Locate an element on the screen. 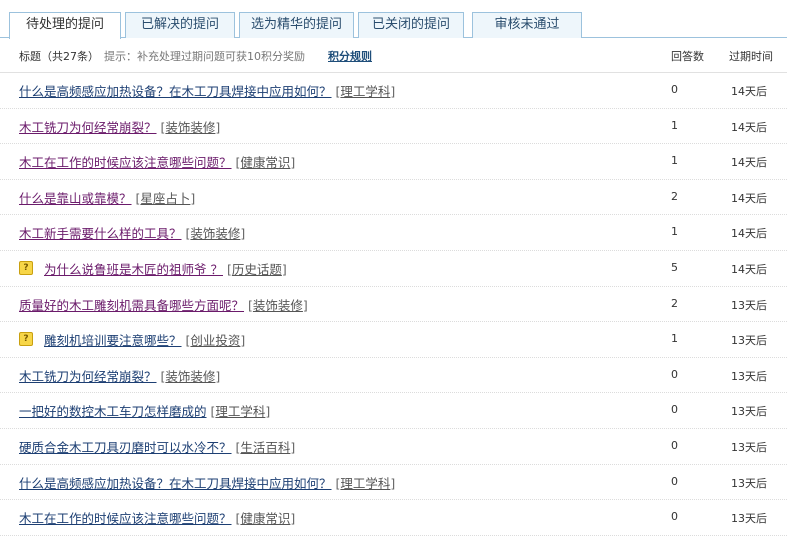  question-cell: 雕刻机培训要注意哪些？ [创业投资] is located at coordinates (144, 339).